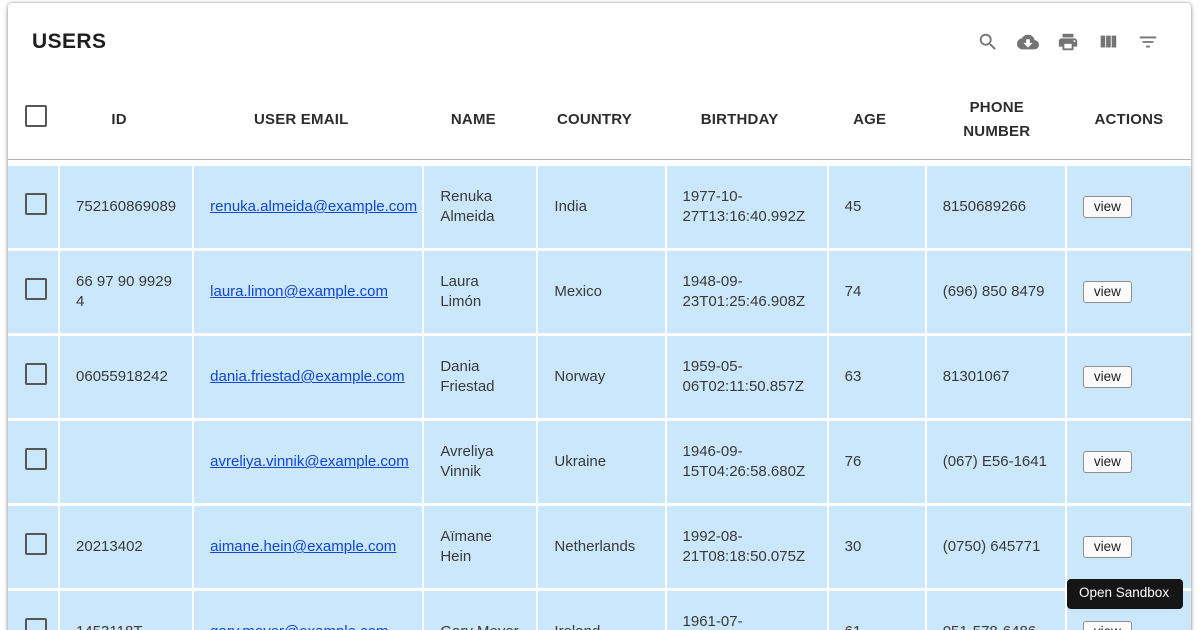 Image resolution: width=1200 pixels, height=630 pixels. What do you see at coordinates (309, 461) in the screenshot?
I see `email-link: avreliya.vinnik@example.com` at bounding box center [309, 461].